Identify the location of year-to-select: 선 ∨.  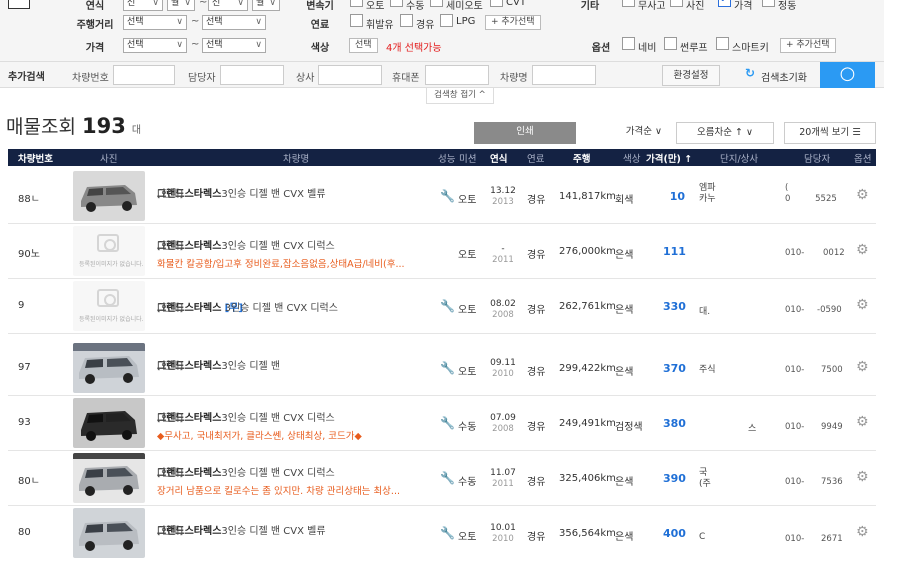
(228, 5).